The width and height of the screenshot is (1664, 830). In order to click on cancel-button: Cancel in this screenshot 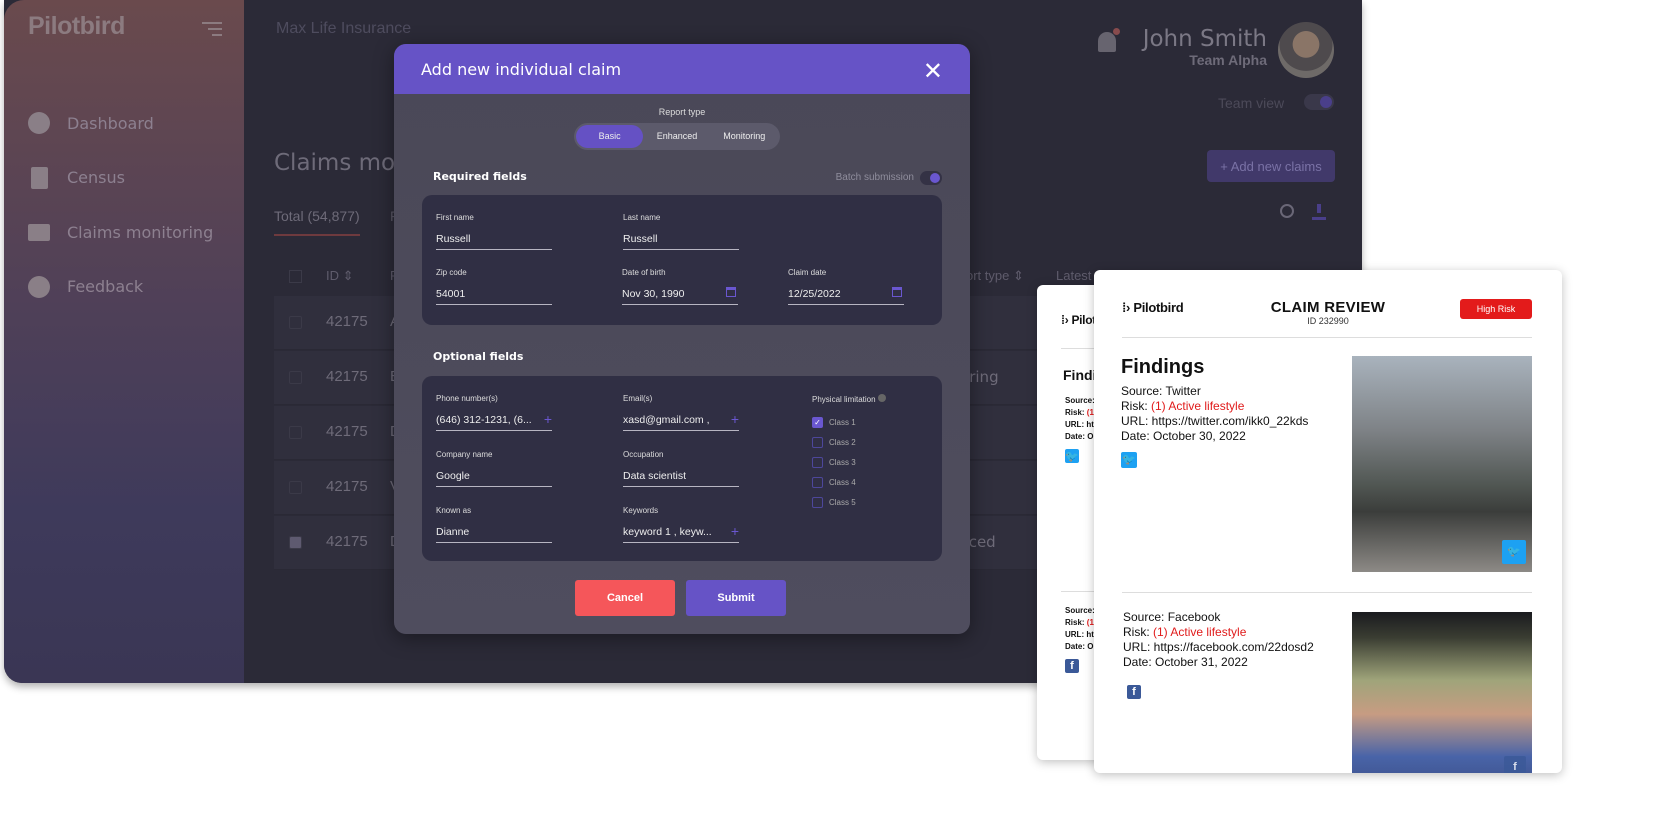, I will do `click(625, 598)`.